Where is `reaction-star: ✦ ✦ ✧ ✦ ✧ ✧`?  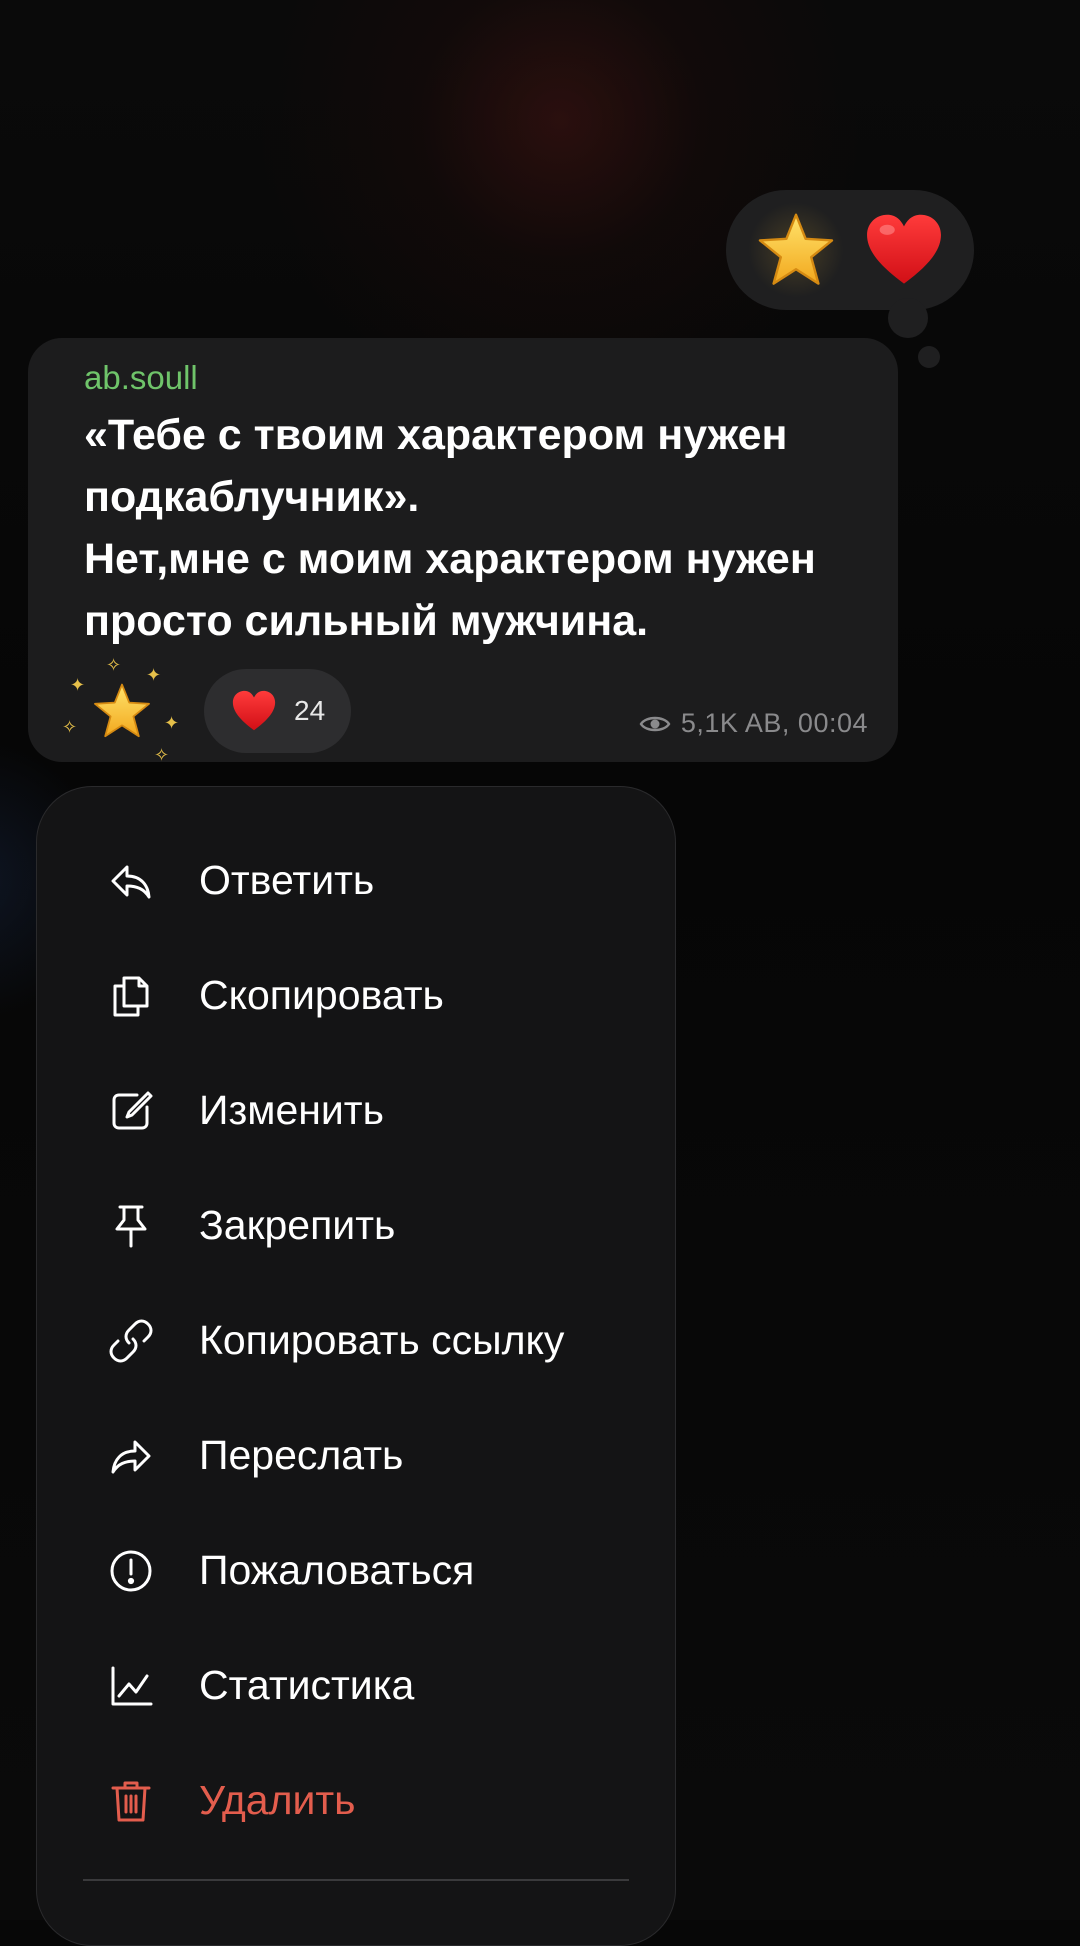 reaction-star: ✦ ✦ ✧ ✦ ✧ ✧ is located at coordinates (122, 711).